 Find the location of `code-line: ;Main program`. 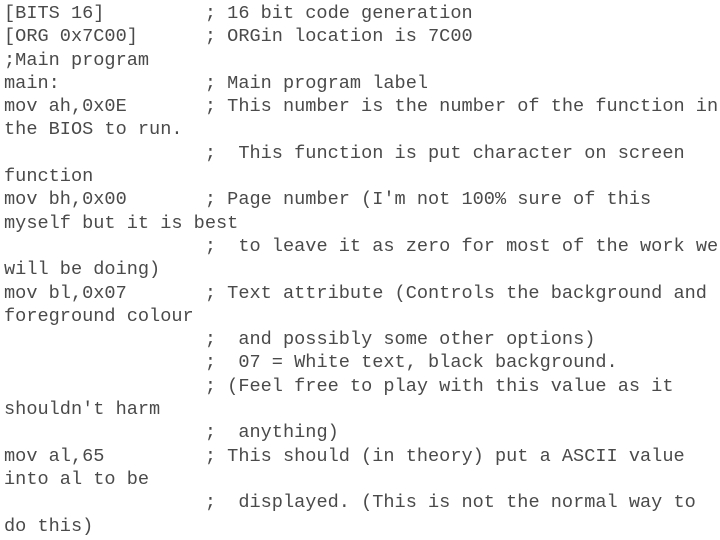

code-line: ;Main program is located at coordinates (77, 60).